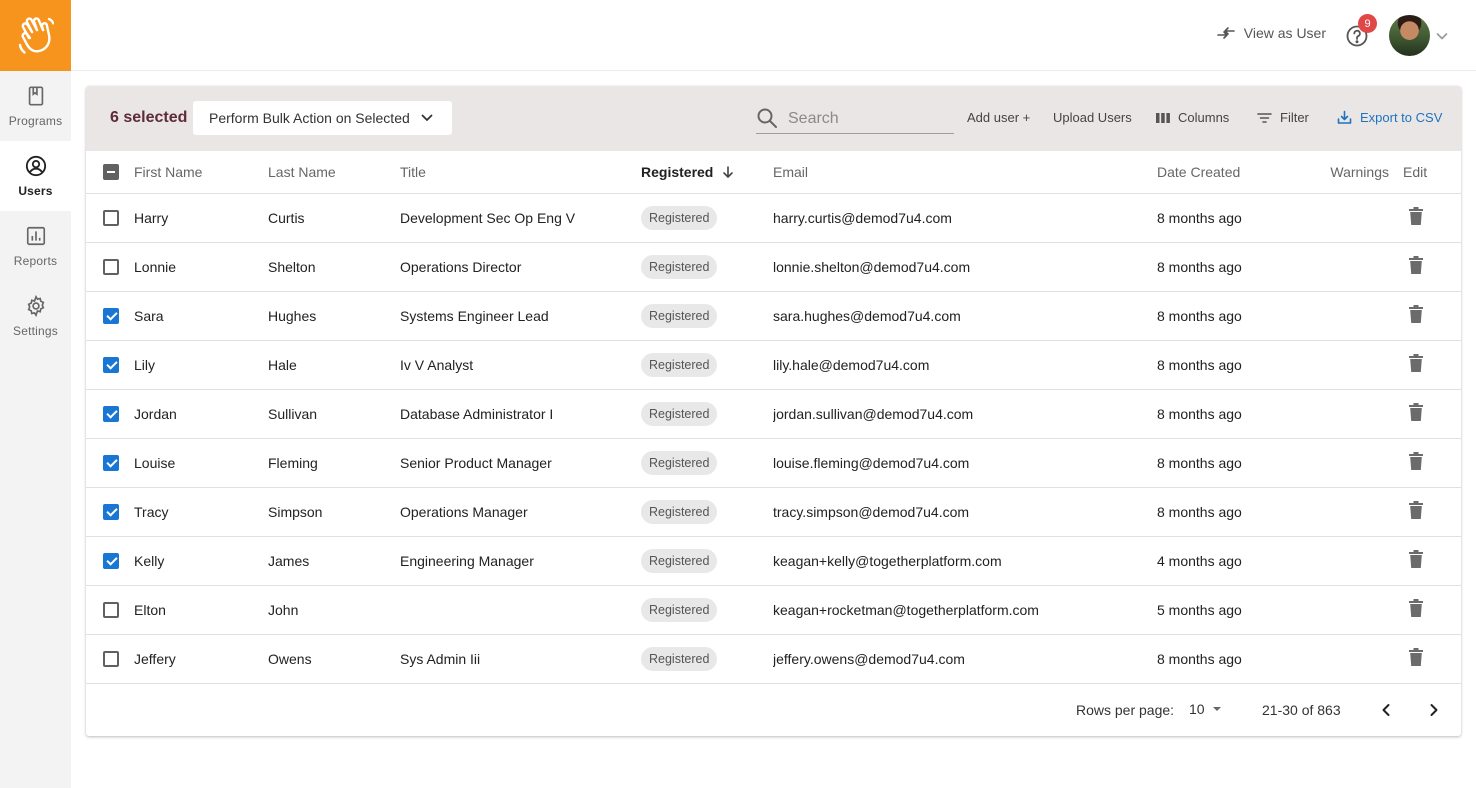  I want to click on column-header-registered: Registered, so click(707, 172).